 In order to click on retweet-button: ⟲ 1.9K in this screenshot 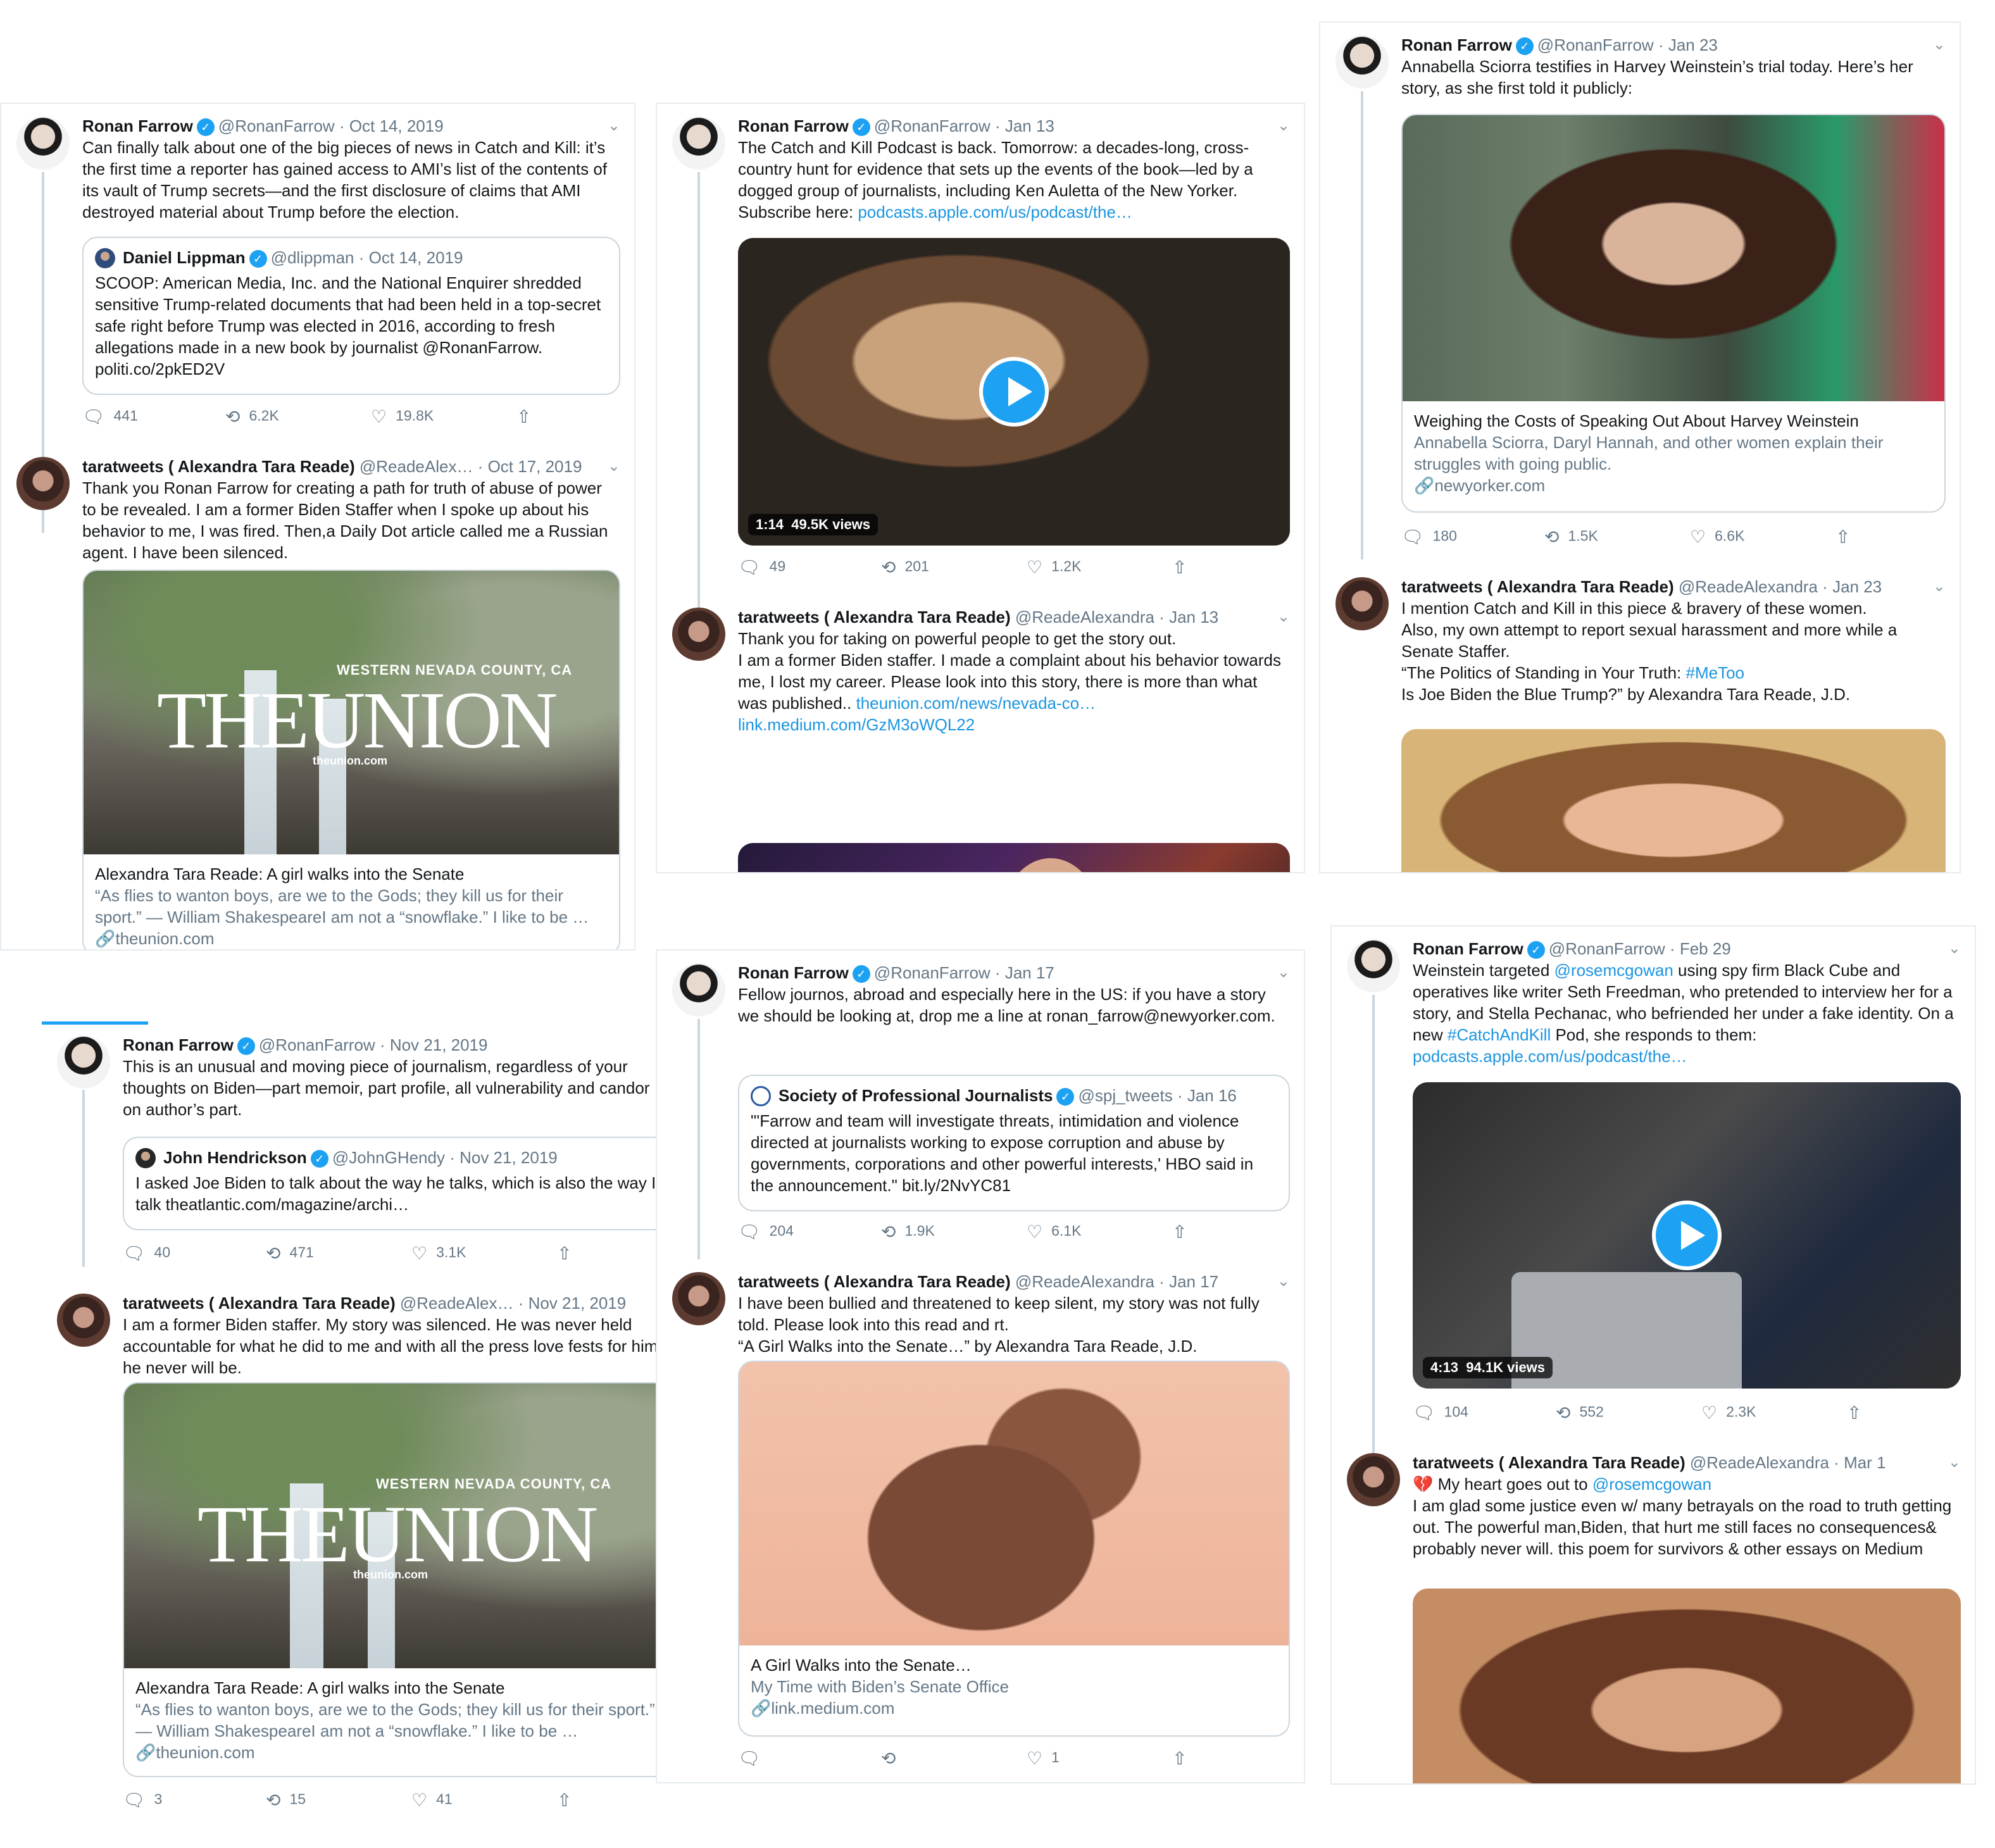, I will do `click(908, 1231)`.